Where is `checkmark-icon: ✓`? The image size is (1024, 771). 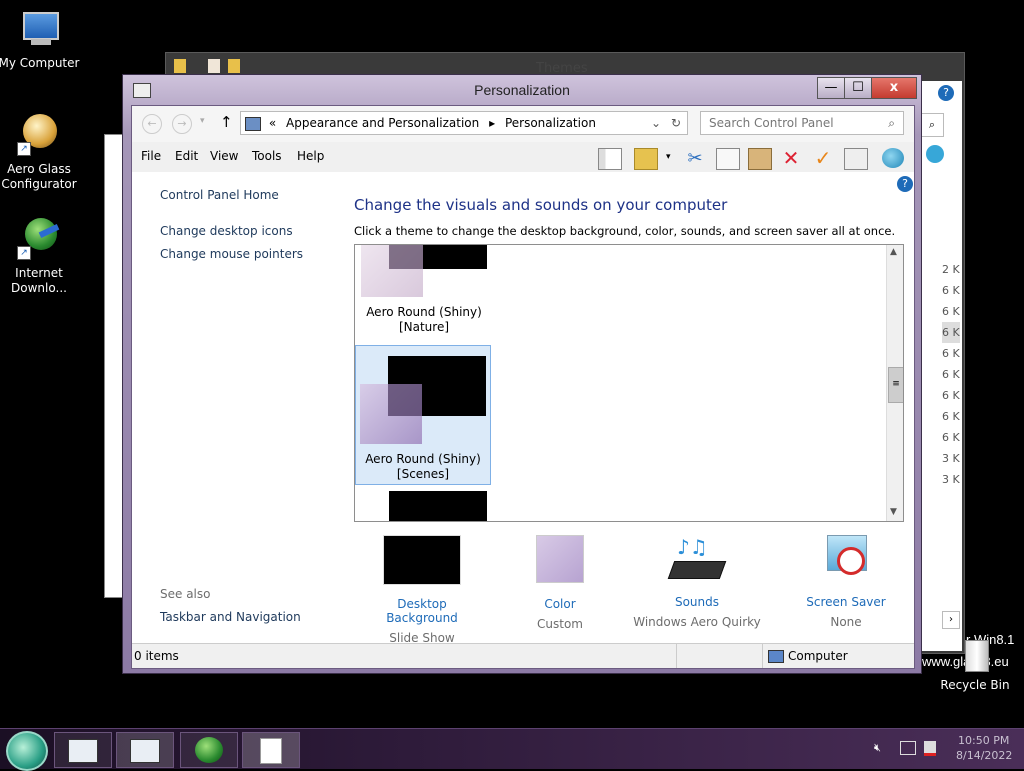 checkmark-icon: ✓ is located at coordinates (823, 158).